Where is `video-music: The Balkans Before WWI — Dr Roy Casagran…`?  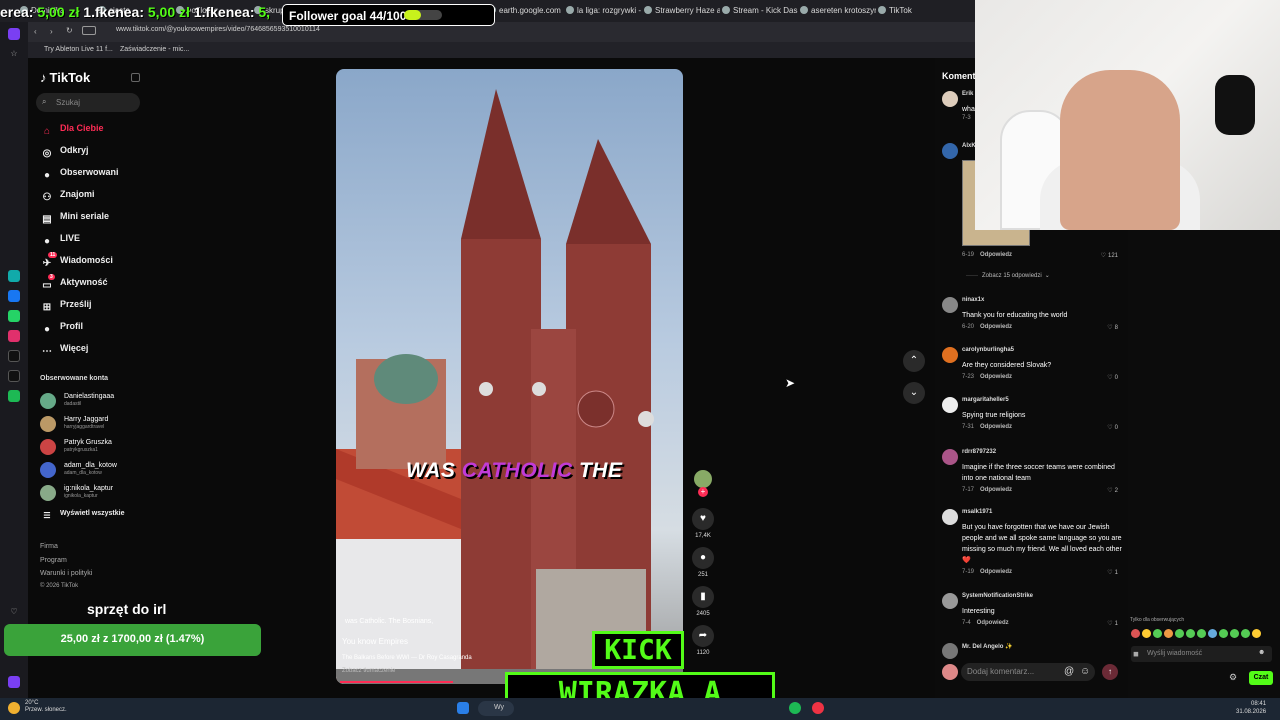 video-music: The Balkans Before WWI — Dr Roy Casagran… is located at coordinates (407, 658).